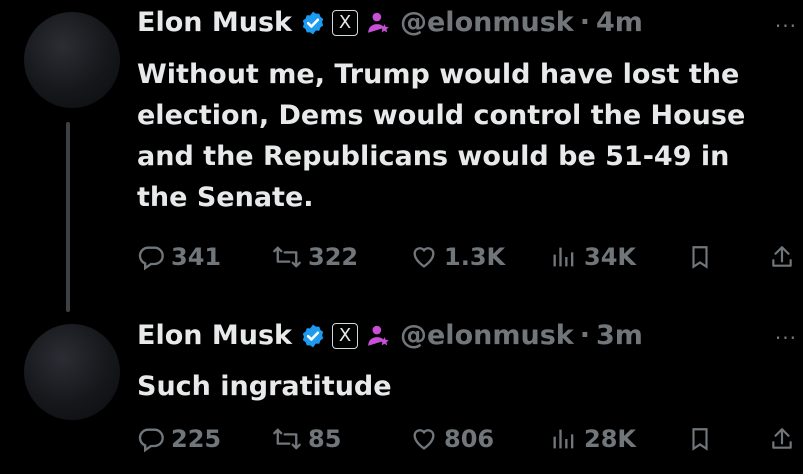 The width and height of the screenshot is (803, 474). I want to click on reply-count: 225, so click(196, 439).